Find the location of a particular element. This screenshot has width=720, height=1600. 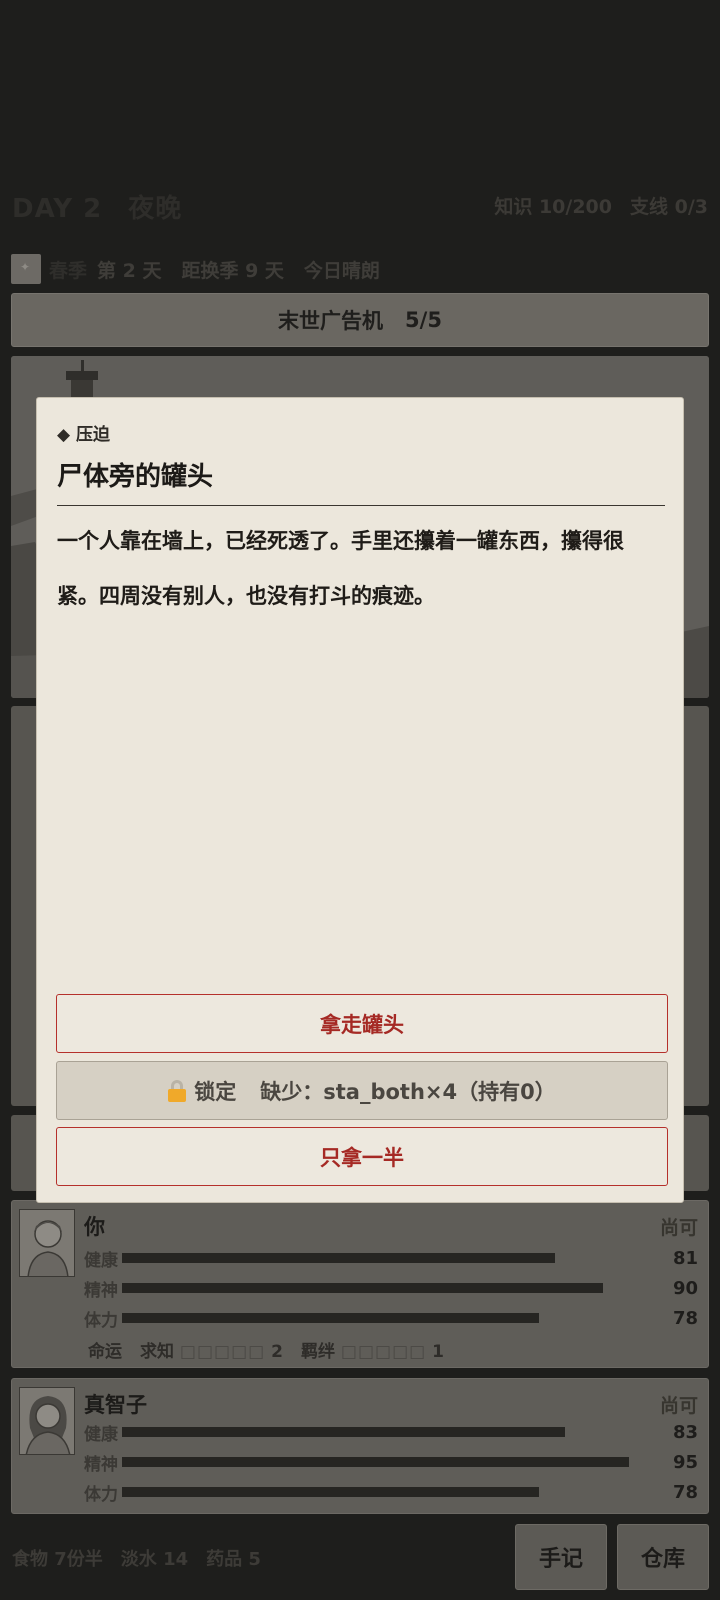

season-countdown: 距换季 9 天 is located at coordinates (232, 270).